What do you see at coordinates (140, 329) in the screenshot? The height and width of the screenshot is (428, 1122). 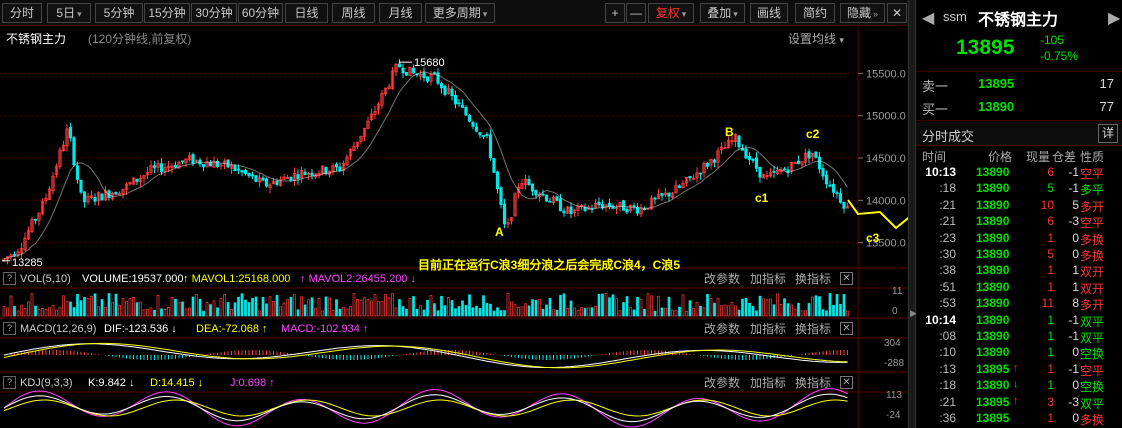 I see `macd-dif: DIF:-123.536 ↓` at bounding box center [140, 329].